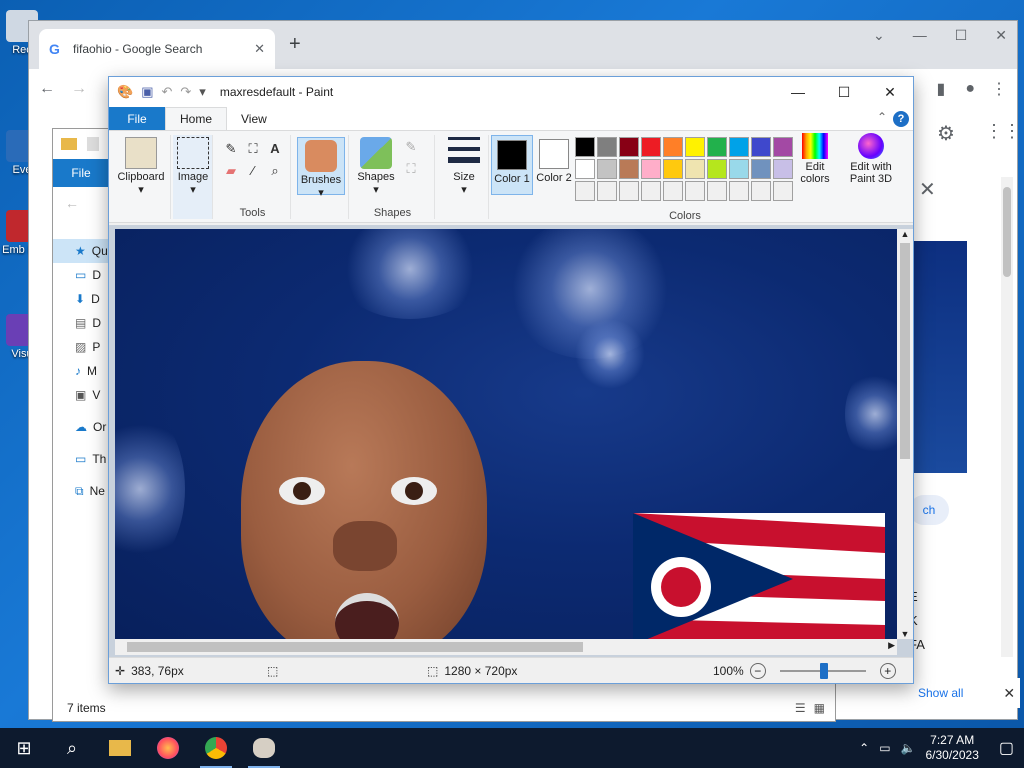  Describe the element at coordinates (275, 171) in the screenshot. I see `magnifier-icon: ⌕` at that location.